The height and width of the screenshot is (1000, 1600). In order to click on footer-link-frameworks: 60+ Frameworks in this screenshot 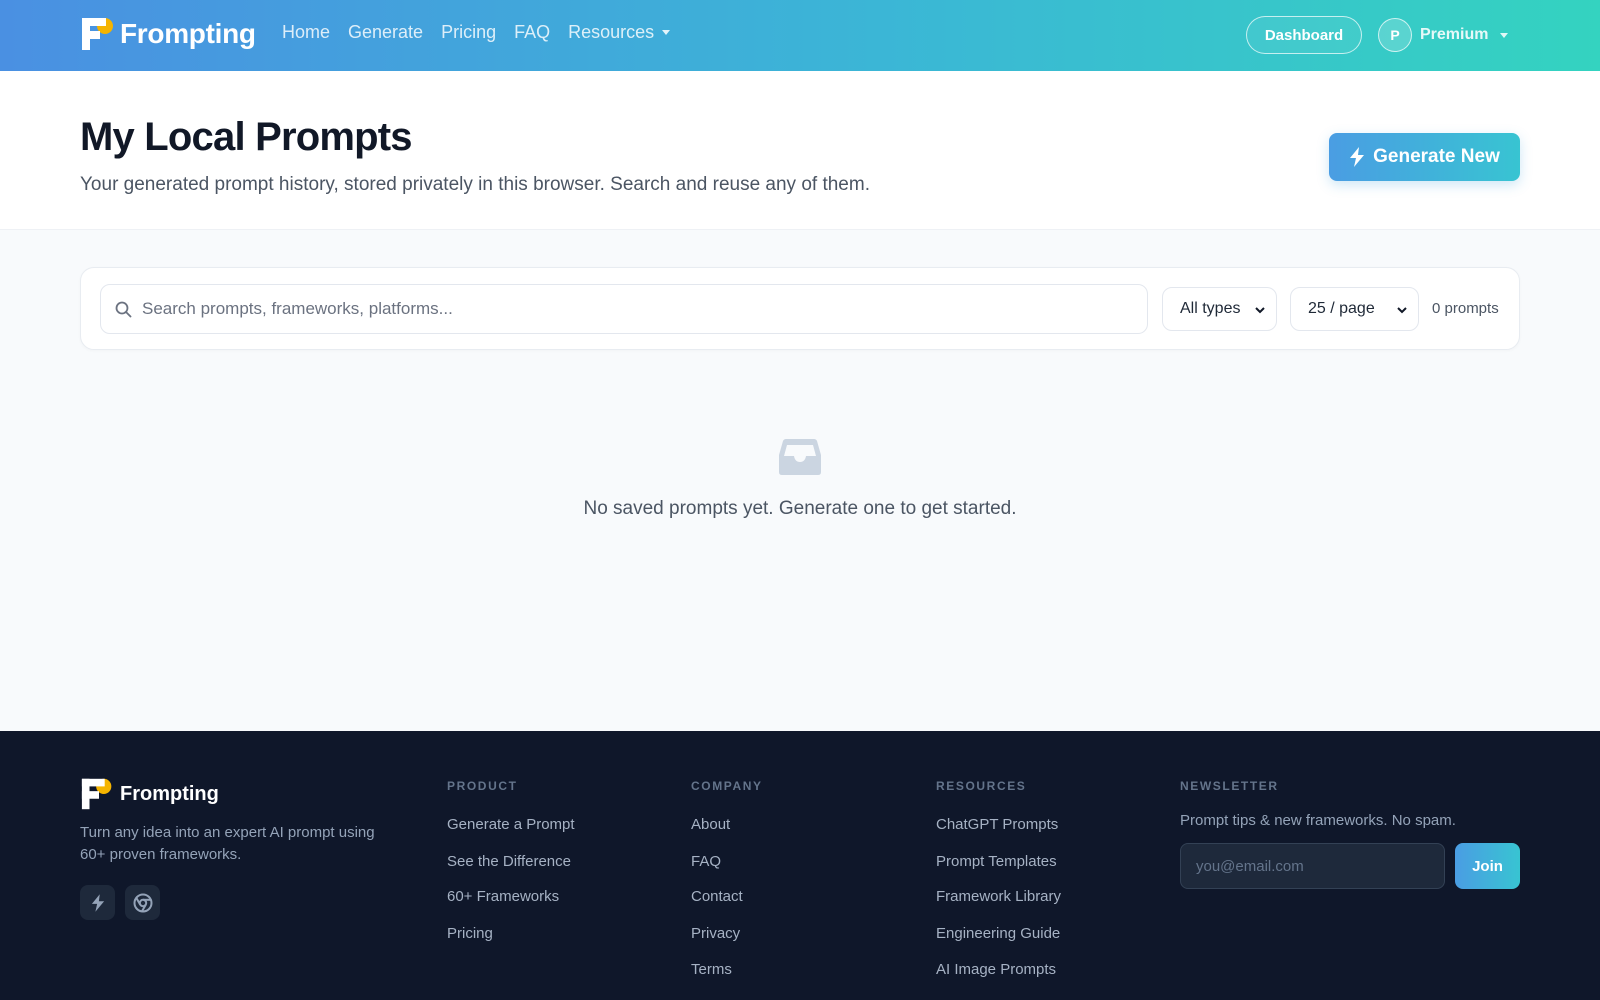, I will do `click(503, 896)`.